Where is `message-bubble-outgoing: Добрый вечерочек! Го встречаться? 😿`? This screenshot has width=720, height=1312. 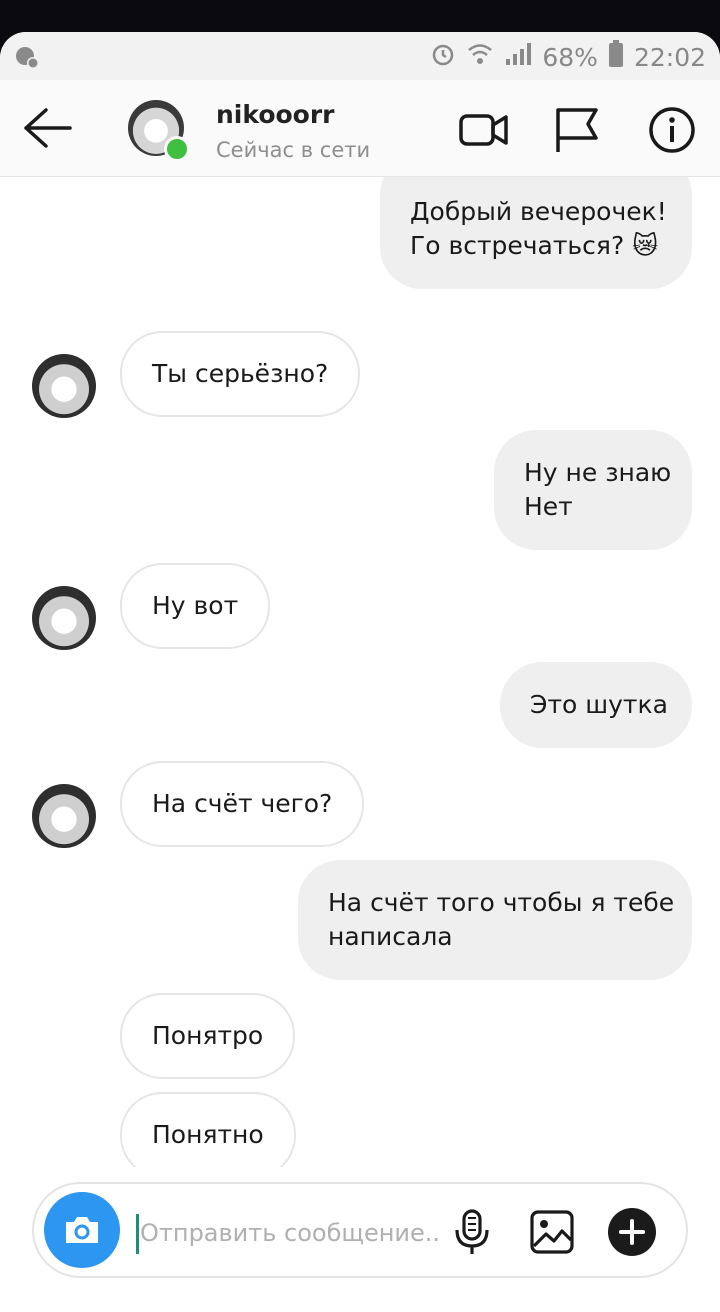 message-bubble-outgoing: Добрый вечерочек! Го встречаться? 😿 is located at coordinates (536, 233).